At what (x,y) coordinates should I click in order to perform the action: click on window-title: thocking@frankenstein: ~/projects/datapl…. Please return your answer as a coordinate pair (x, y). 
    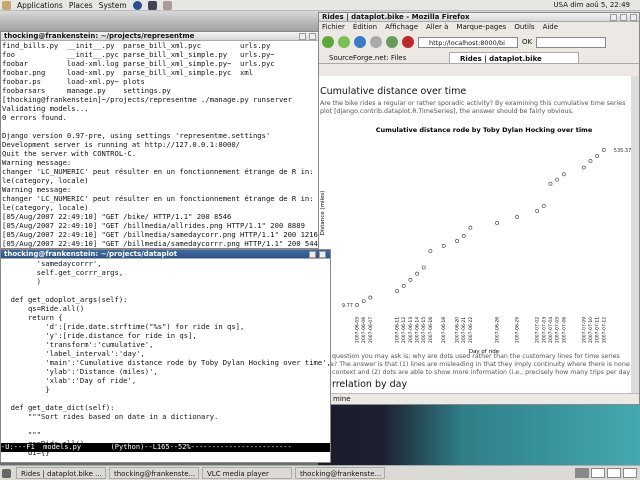
    Looking at the image, I should click on (91, 254).